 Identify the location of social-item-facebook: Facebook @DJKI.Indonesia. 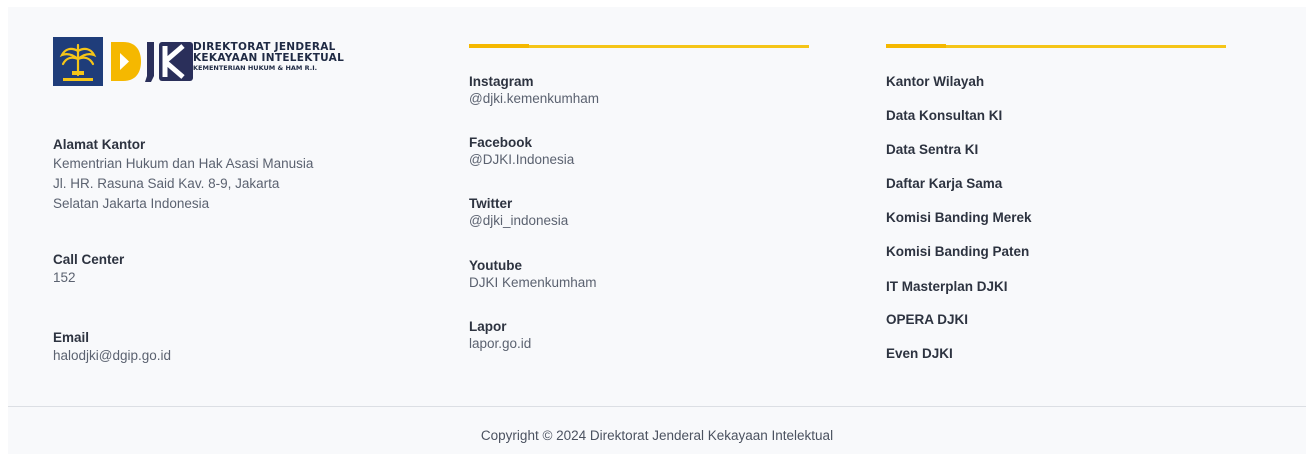
(521, 152).